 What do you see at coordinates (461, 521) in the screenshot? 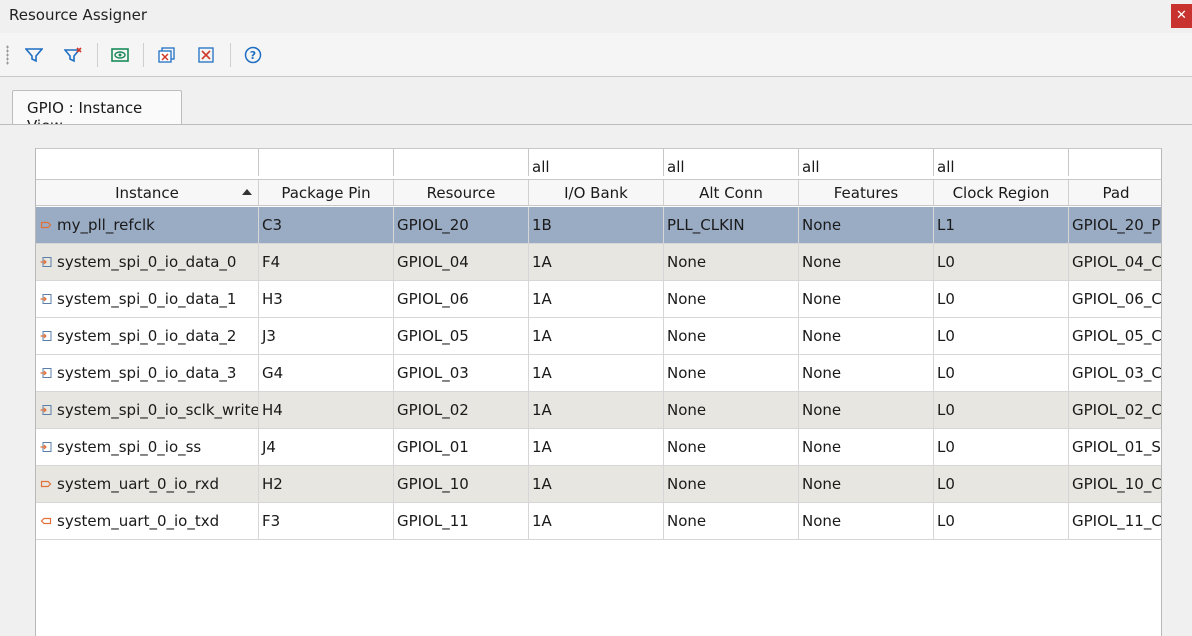
I see `cell-resource: GPIOL_11` at bounding box center [461, 521].